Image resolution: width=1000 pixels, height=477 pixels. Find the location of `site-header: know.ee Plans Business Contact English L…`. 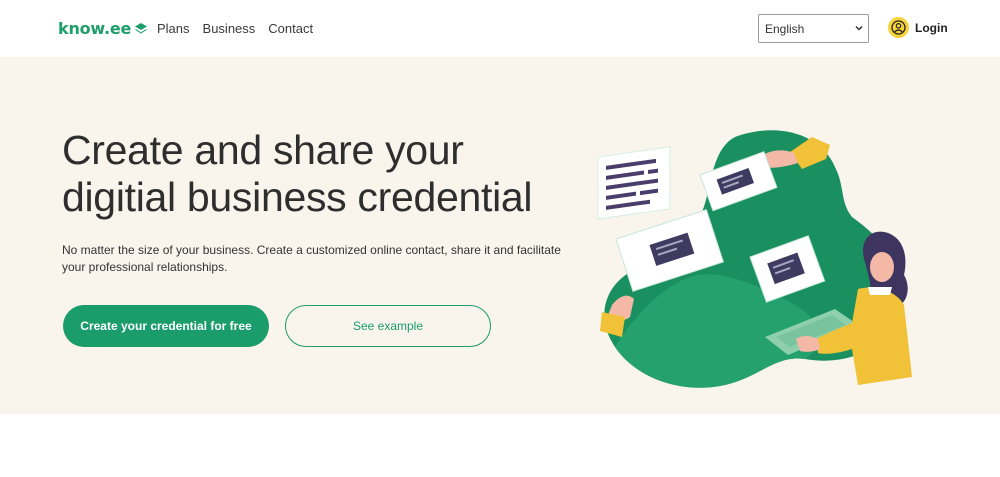

site-header: know.ee Plans Business Contact English L… is located at coordinates (500, 28).